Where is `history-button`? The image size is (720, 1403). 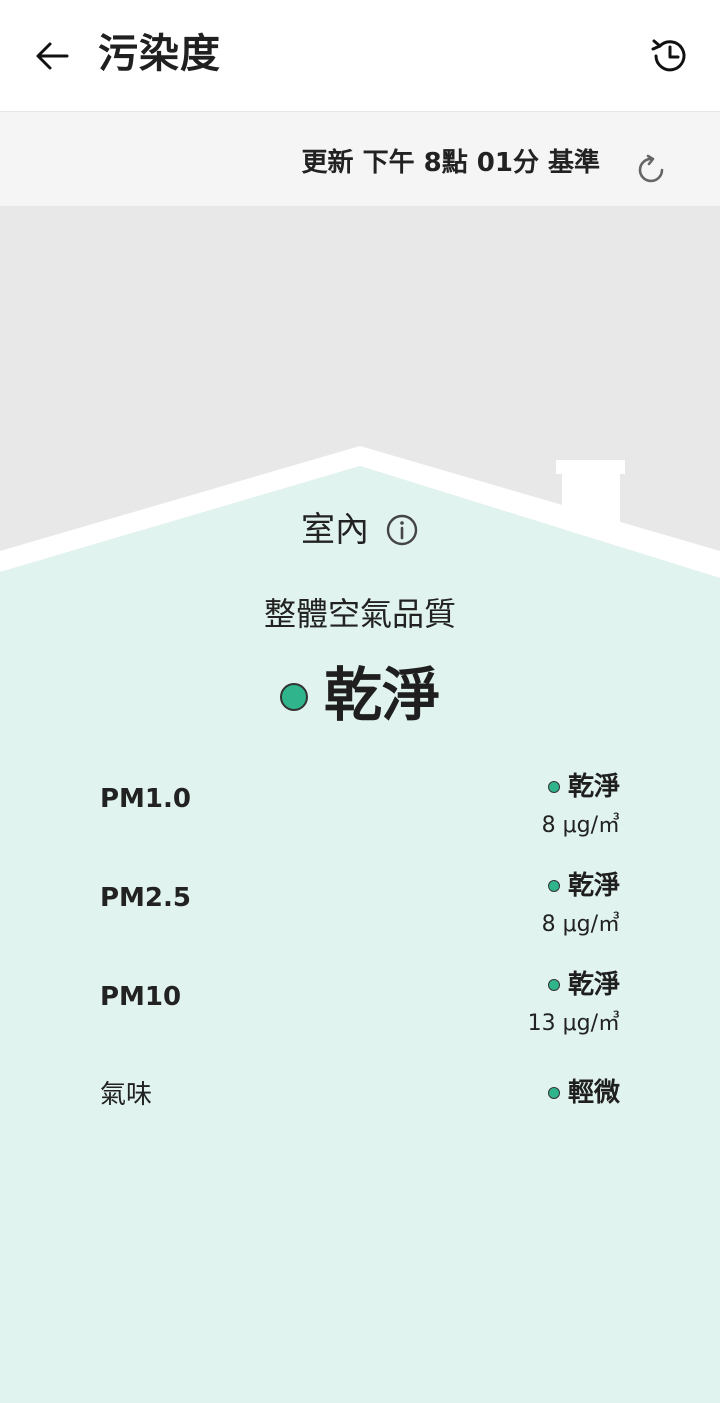 history-button is located at coordinates (670, 56).